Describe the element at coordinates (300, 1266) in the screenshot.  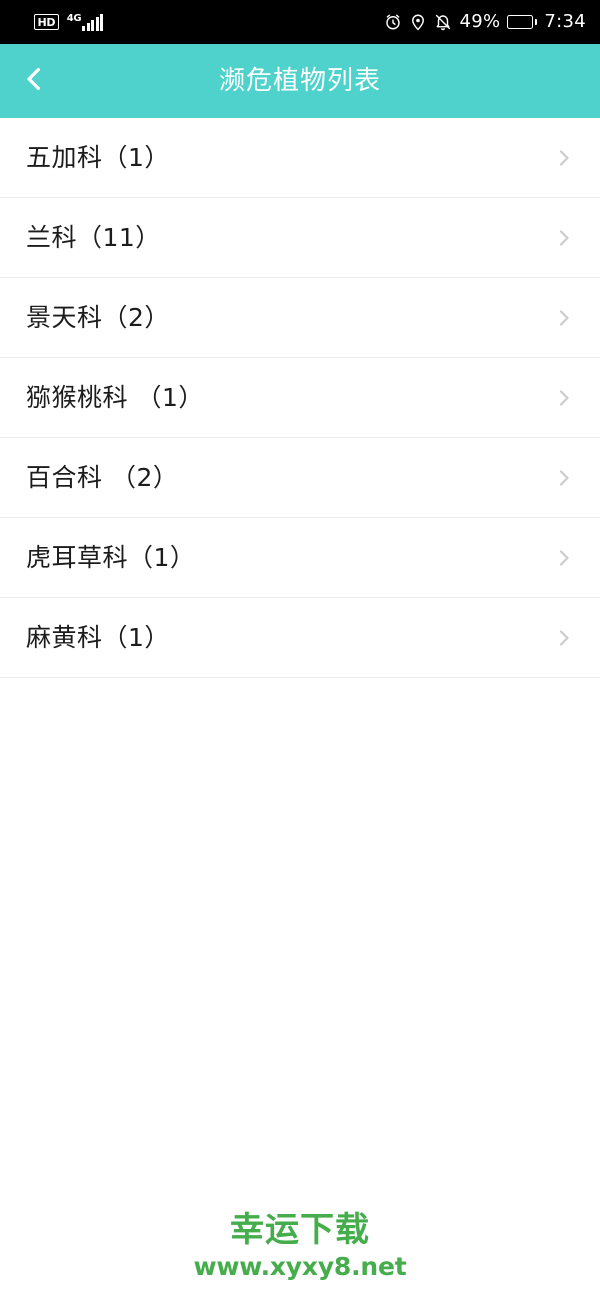
I see `watermark-url: www.xyxy8.net` at that location.